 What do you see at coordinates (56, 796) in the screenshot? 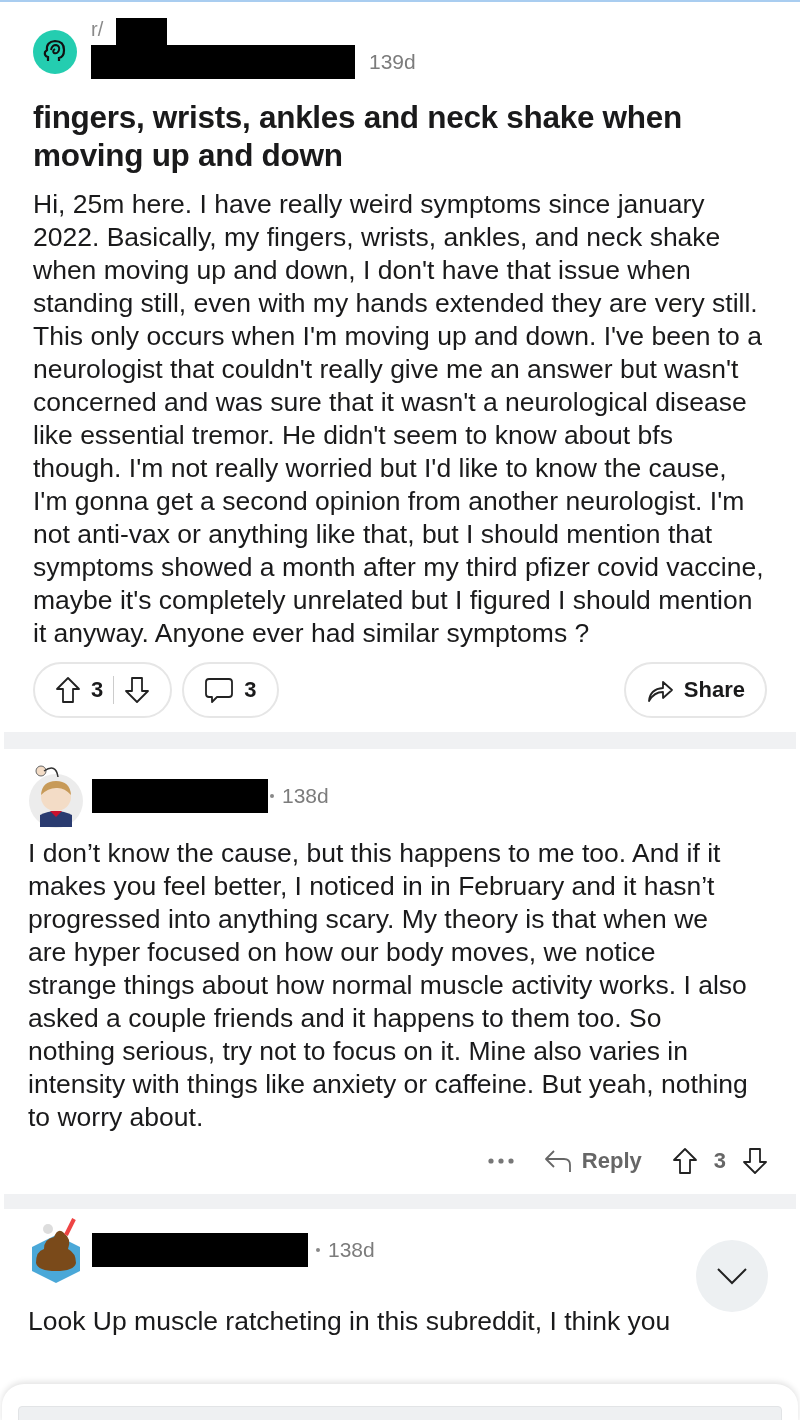
I see `user-avatar` at bounding box center [56, 796].